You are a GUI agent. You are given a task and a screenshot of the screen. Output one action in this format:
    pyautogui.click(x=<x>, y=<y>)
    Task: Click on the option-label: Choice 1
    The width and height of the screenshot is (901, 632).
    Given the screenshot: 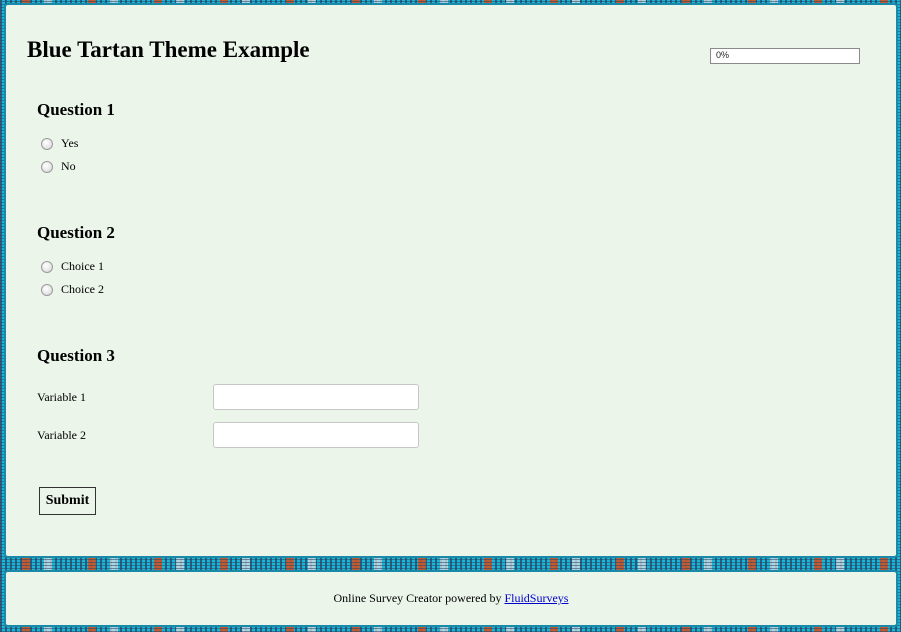 What is the action you would take?
    pyautogui.click(x=82, y=266)
    